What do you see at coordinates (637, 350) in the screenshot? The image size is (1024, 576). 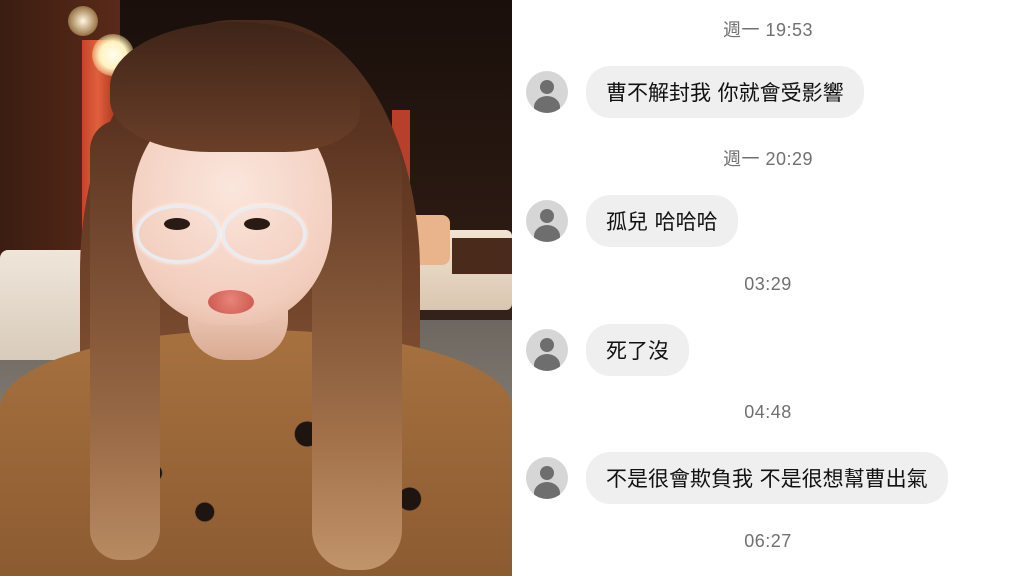 I see `message-bubble: 死了沒` at bounding box center [637, 350].